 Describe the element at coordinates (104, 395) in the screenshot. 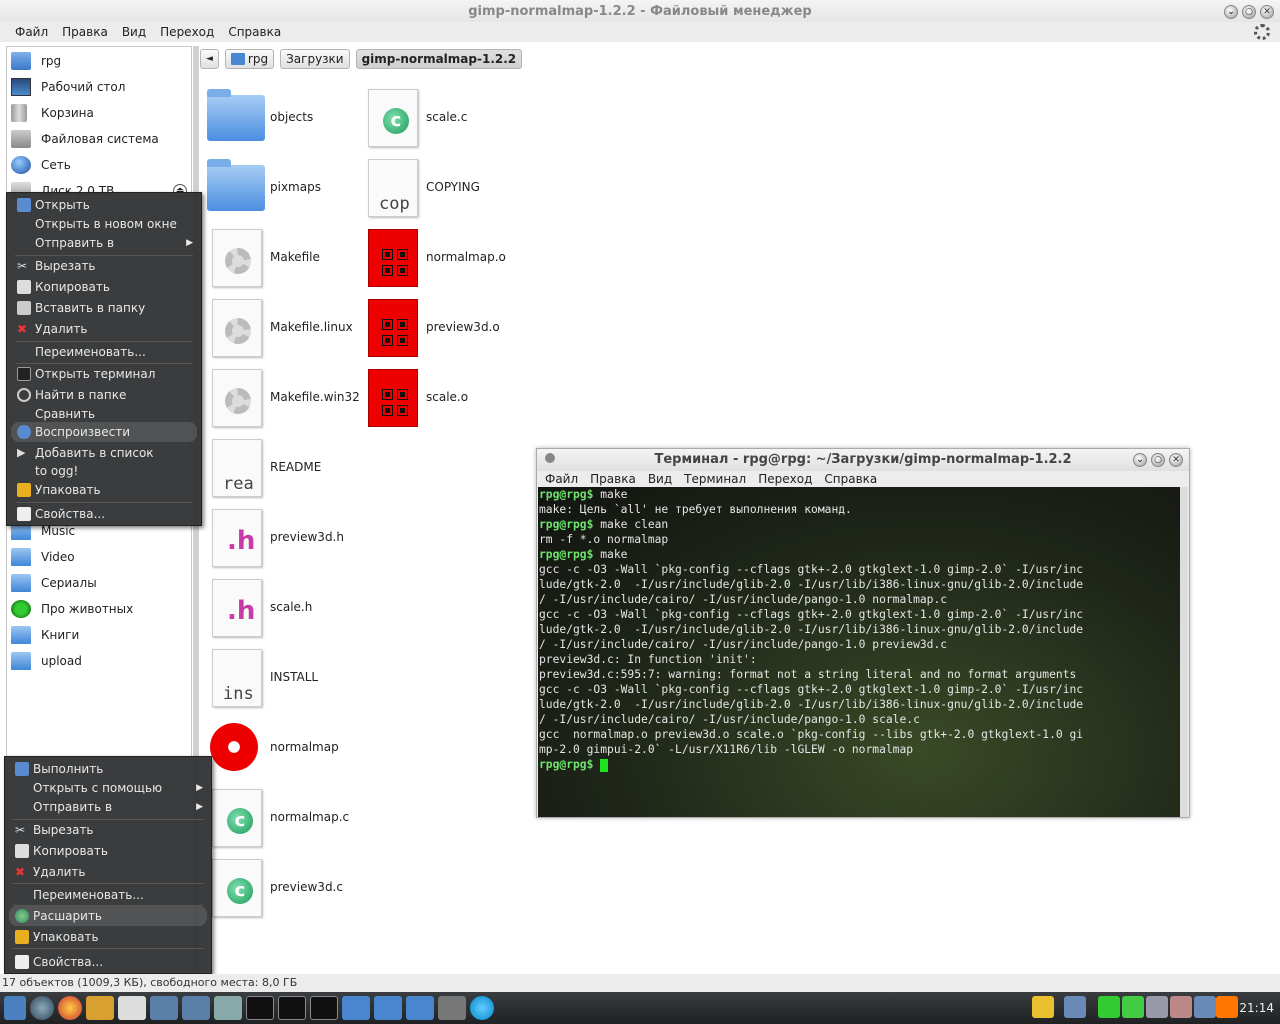

I see `ctx-find-in-folder: Найти в папке` at that location.